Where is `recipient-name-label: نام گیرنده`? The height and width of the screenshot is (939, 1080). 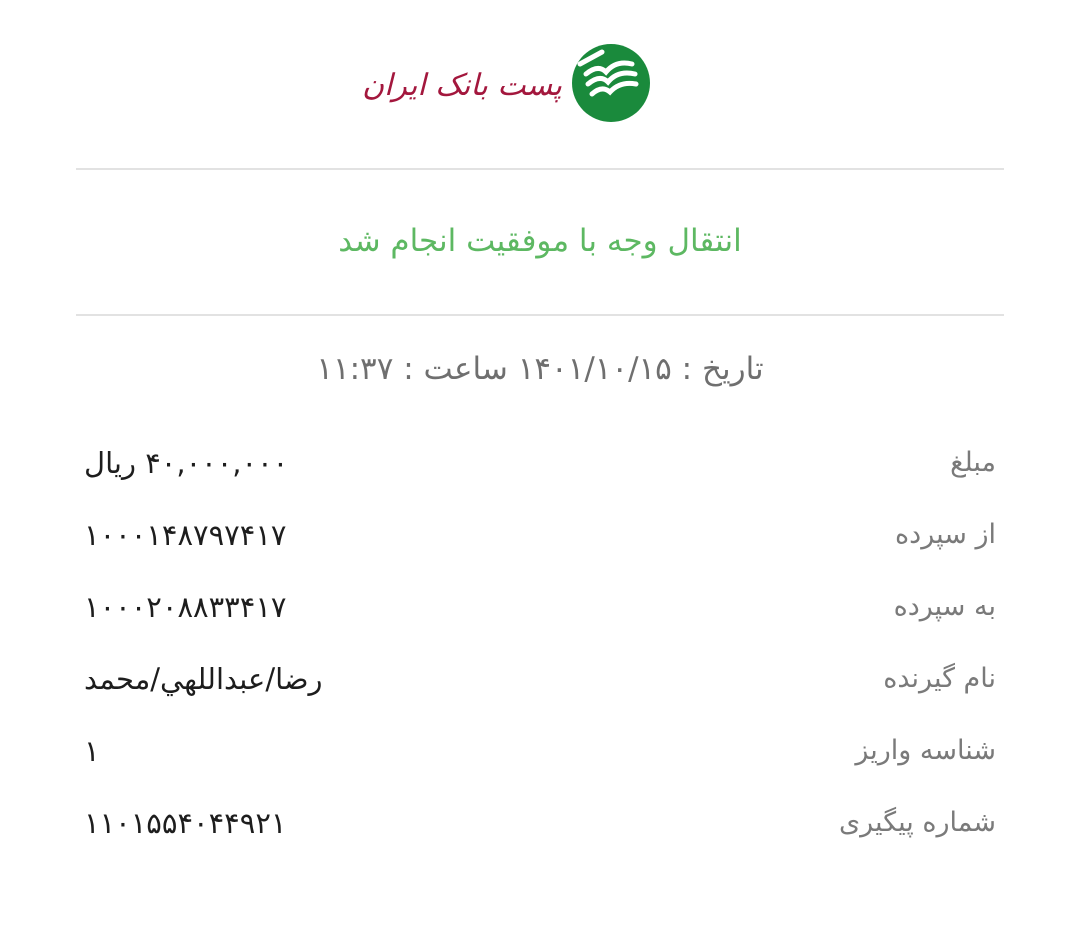
recipient-name-label: نام گیرنده is located at coordinates (939, 678).